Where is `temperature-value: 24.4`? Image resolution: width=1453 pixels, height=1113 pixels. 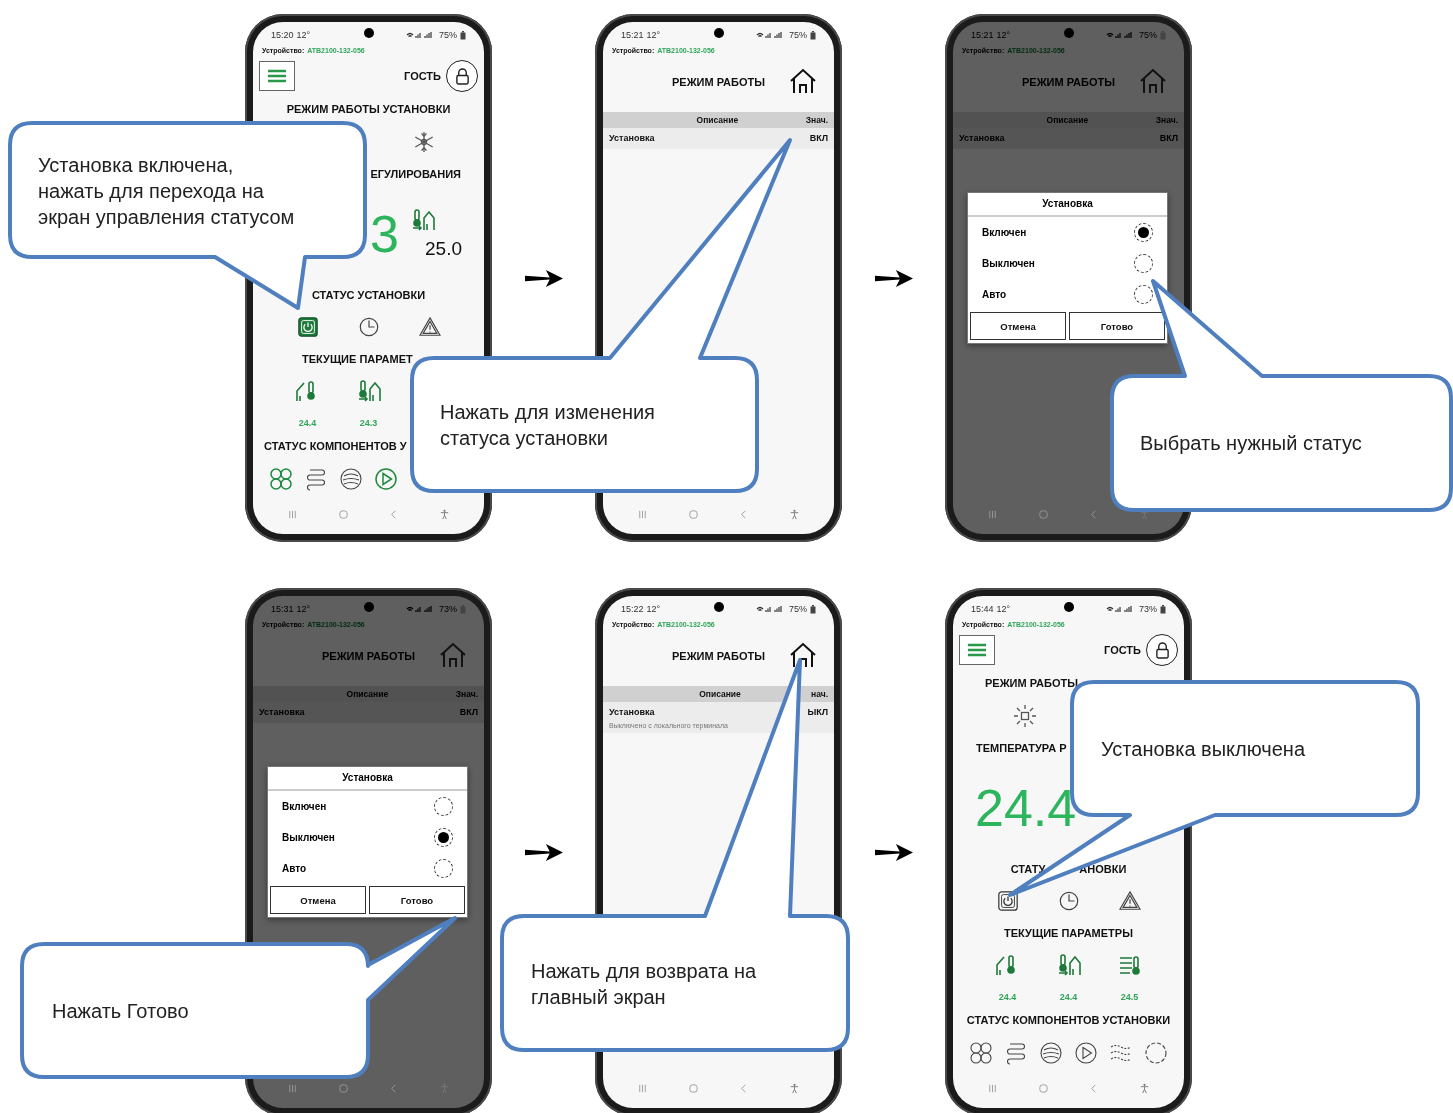 temperature-value: 24.4 is located at coordinates (1026, 808).